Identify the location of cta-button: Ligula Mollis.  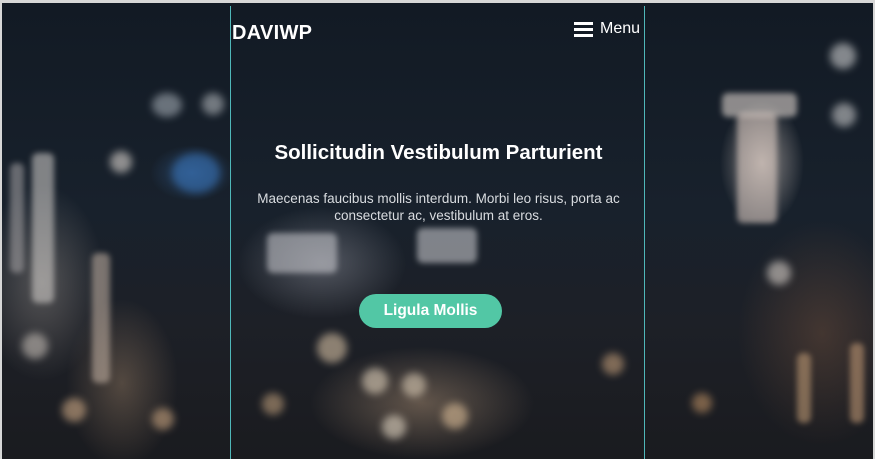
(430, 311).